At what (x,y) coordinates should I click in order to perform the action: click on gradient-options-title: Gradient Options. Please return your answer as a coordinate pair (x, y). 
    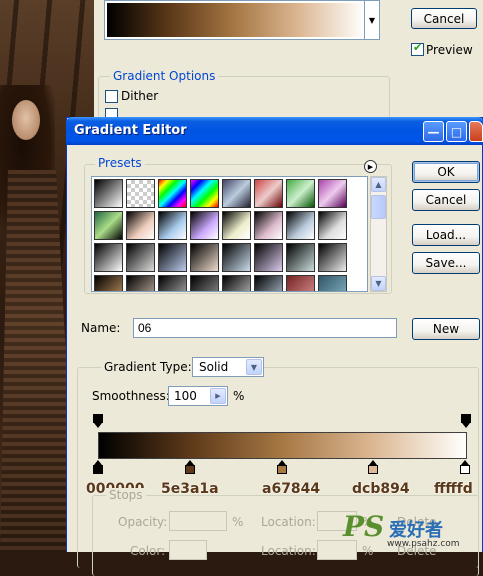
    Looking at the image, I should click on (164, 76).